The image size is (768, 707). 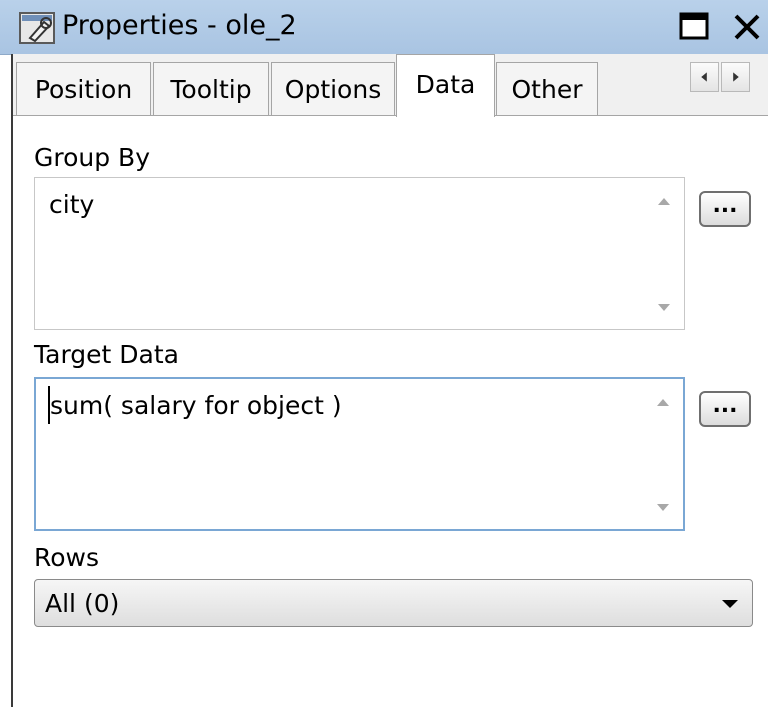 I want to click on tab-tooltip: Tooltip, so click(x=211, y=88).